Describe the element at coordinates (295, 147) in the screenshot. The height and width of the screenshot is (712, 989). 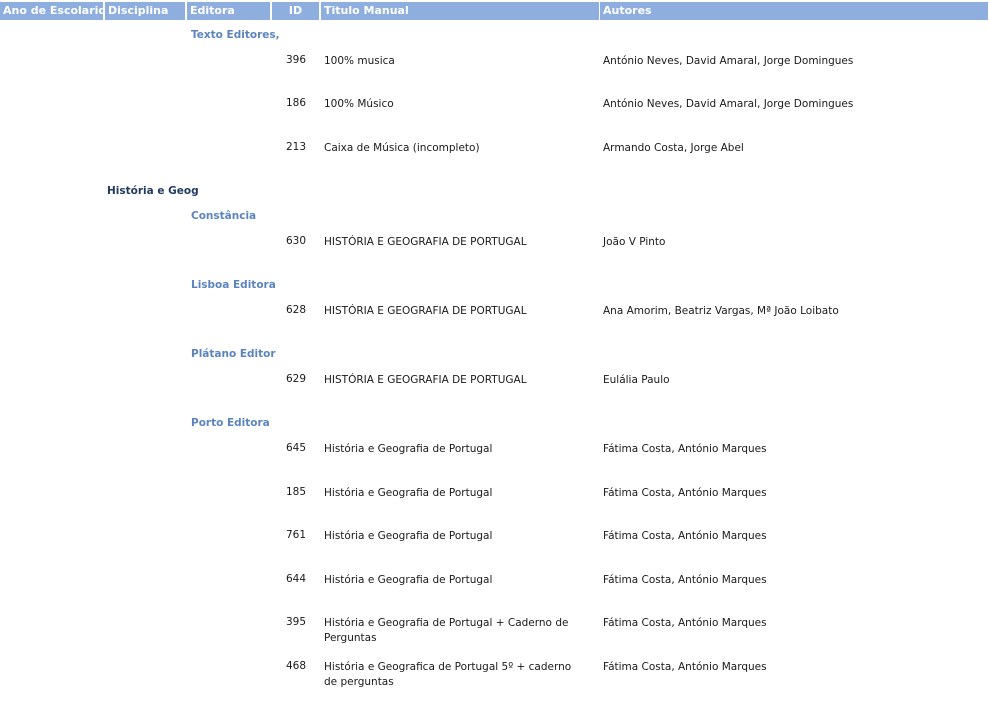
I see `row-id: 213` at that location.